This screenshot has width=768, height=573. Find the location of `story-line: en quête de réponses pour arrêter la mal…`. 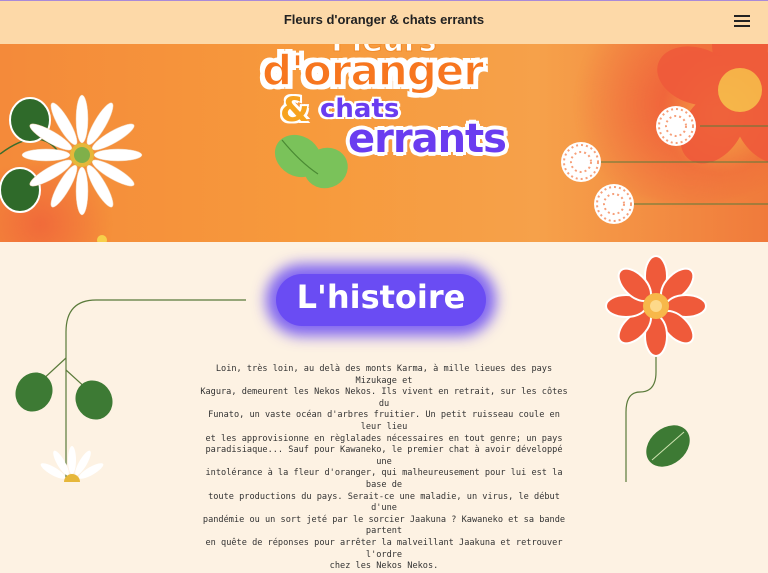

story-line: en quête de réponses pour arrêter la mal… is located at coordinates (384, 548).